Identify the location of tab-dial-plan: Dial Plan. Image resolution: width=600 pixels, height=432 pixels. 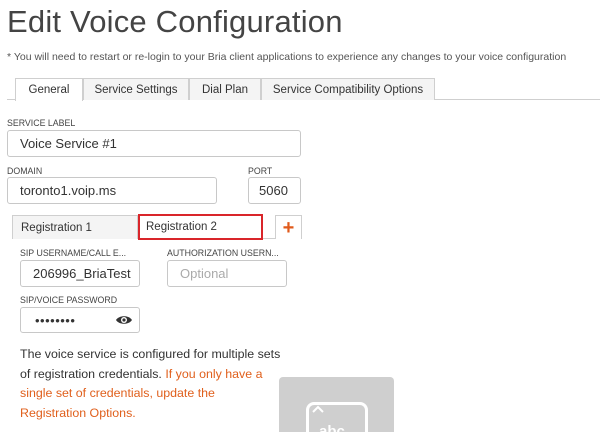
(225, 89).